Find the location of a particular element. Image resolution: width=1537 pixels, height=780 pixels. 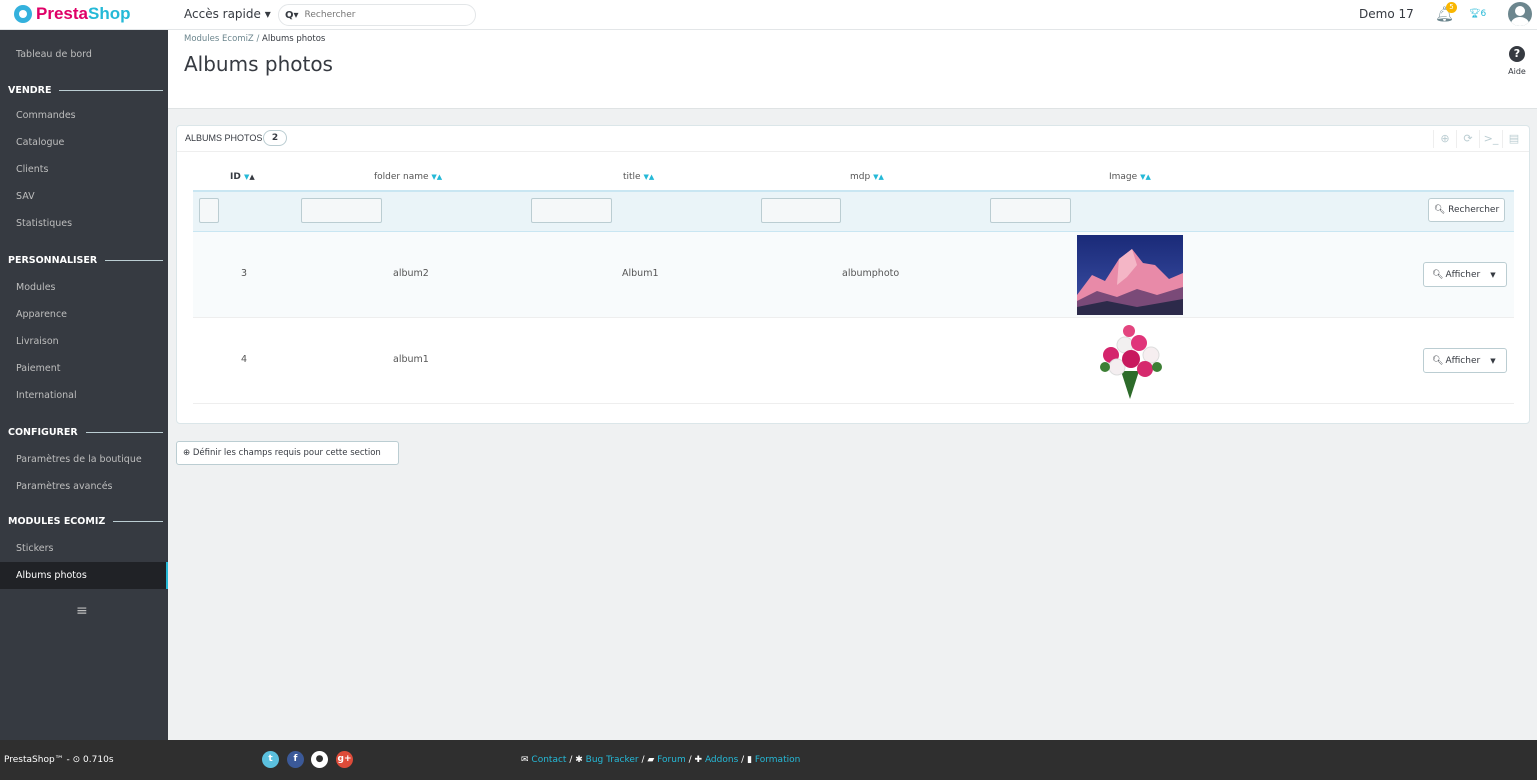

prestashop-logo: PrestaShop is located at coordinates (72, 14).